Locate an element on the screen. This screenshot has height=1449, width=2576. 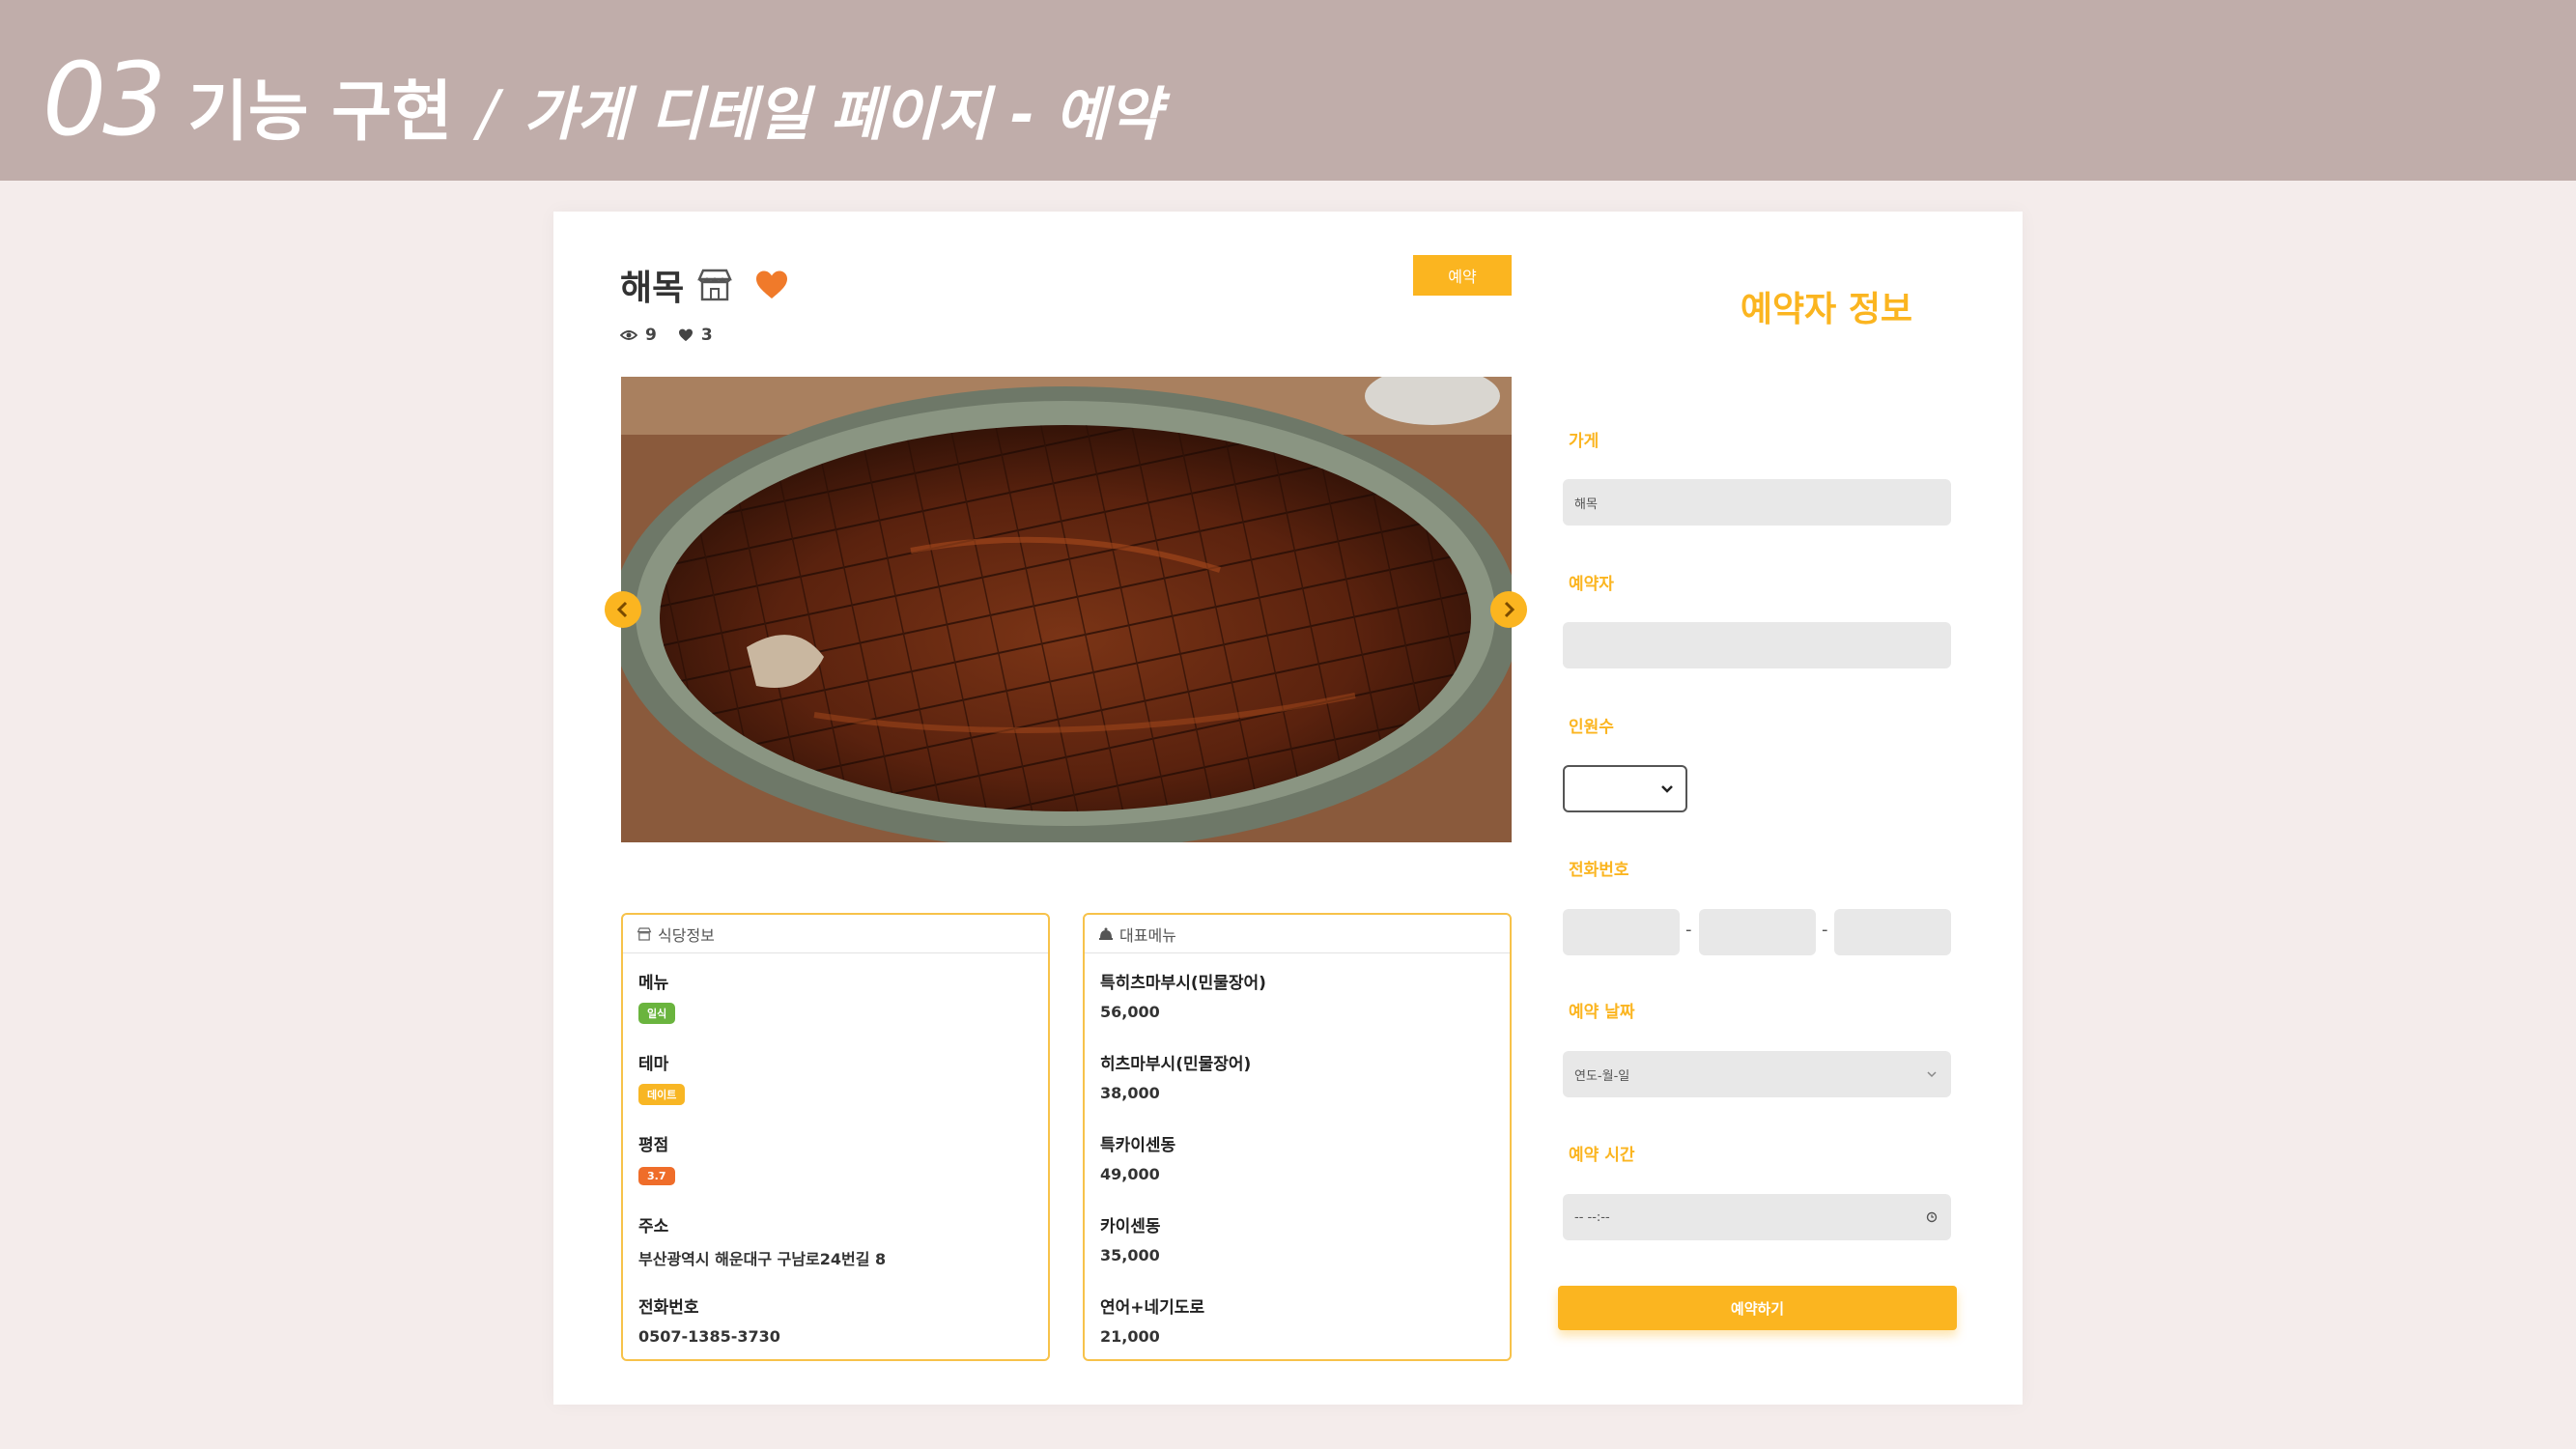
cloche-icon is located at coordinates (1106, 933).